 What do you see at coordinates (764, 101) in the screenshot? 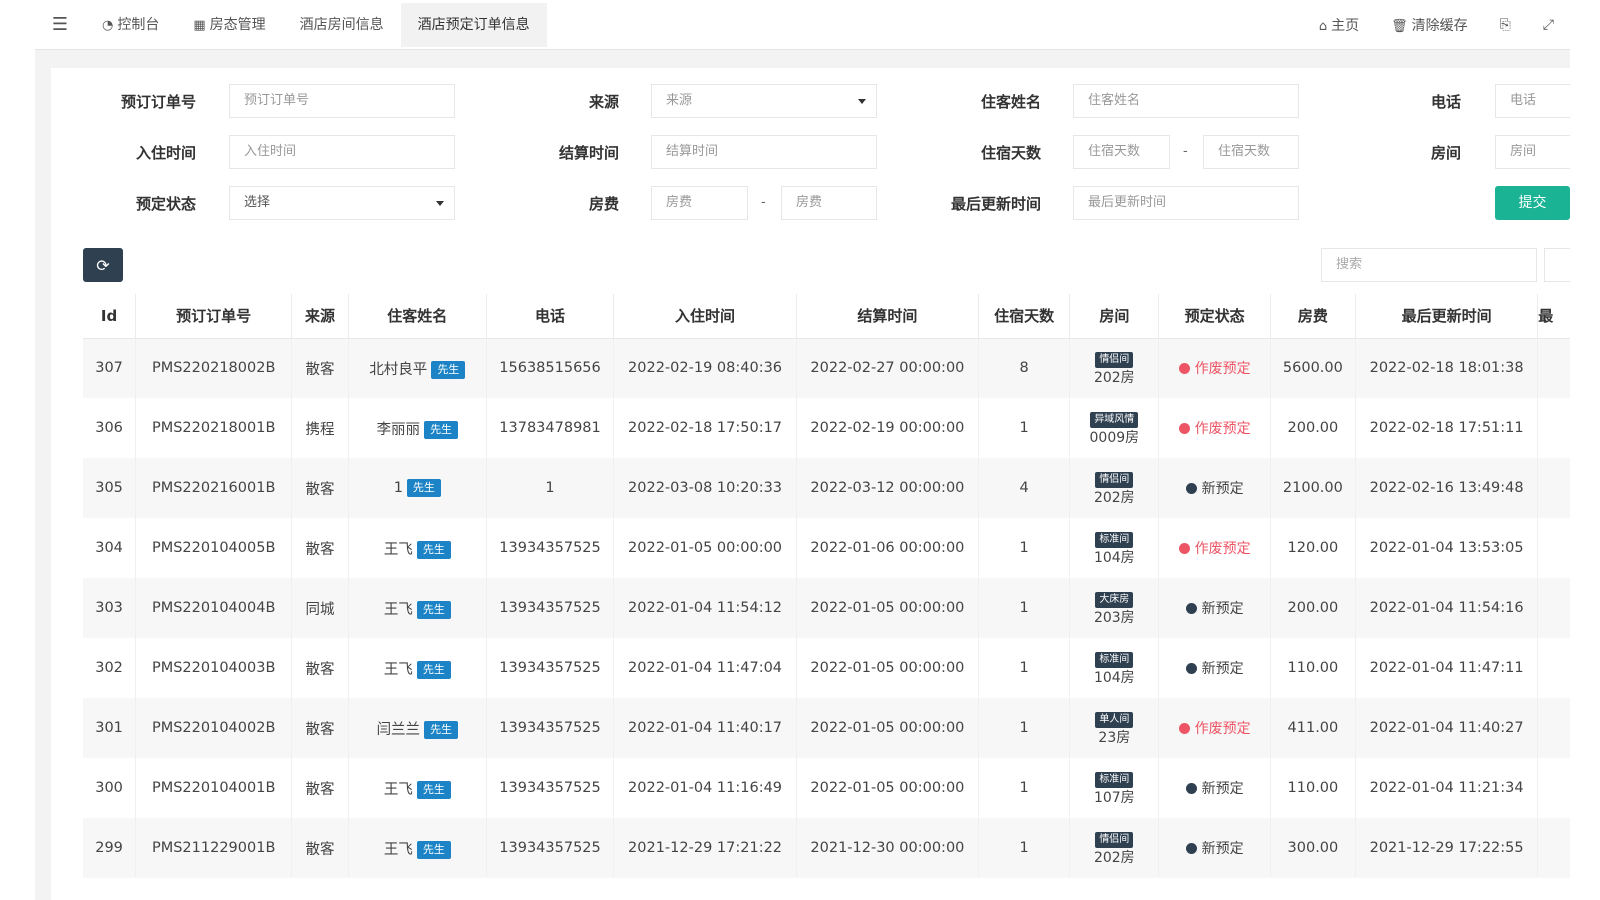
I see `source-select: 来源` at bounding box center [764, 101].